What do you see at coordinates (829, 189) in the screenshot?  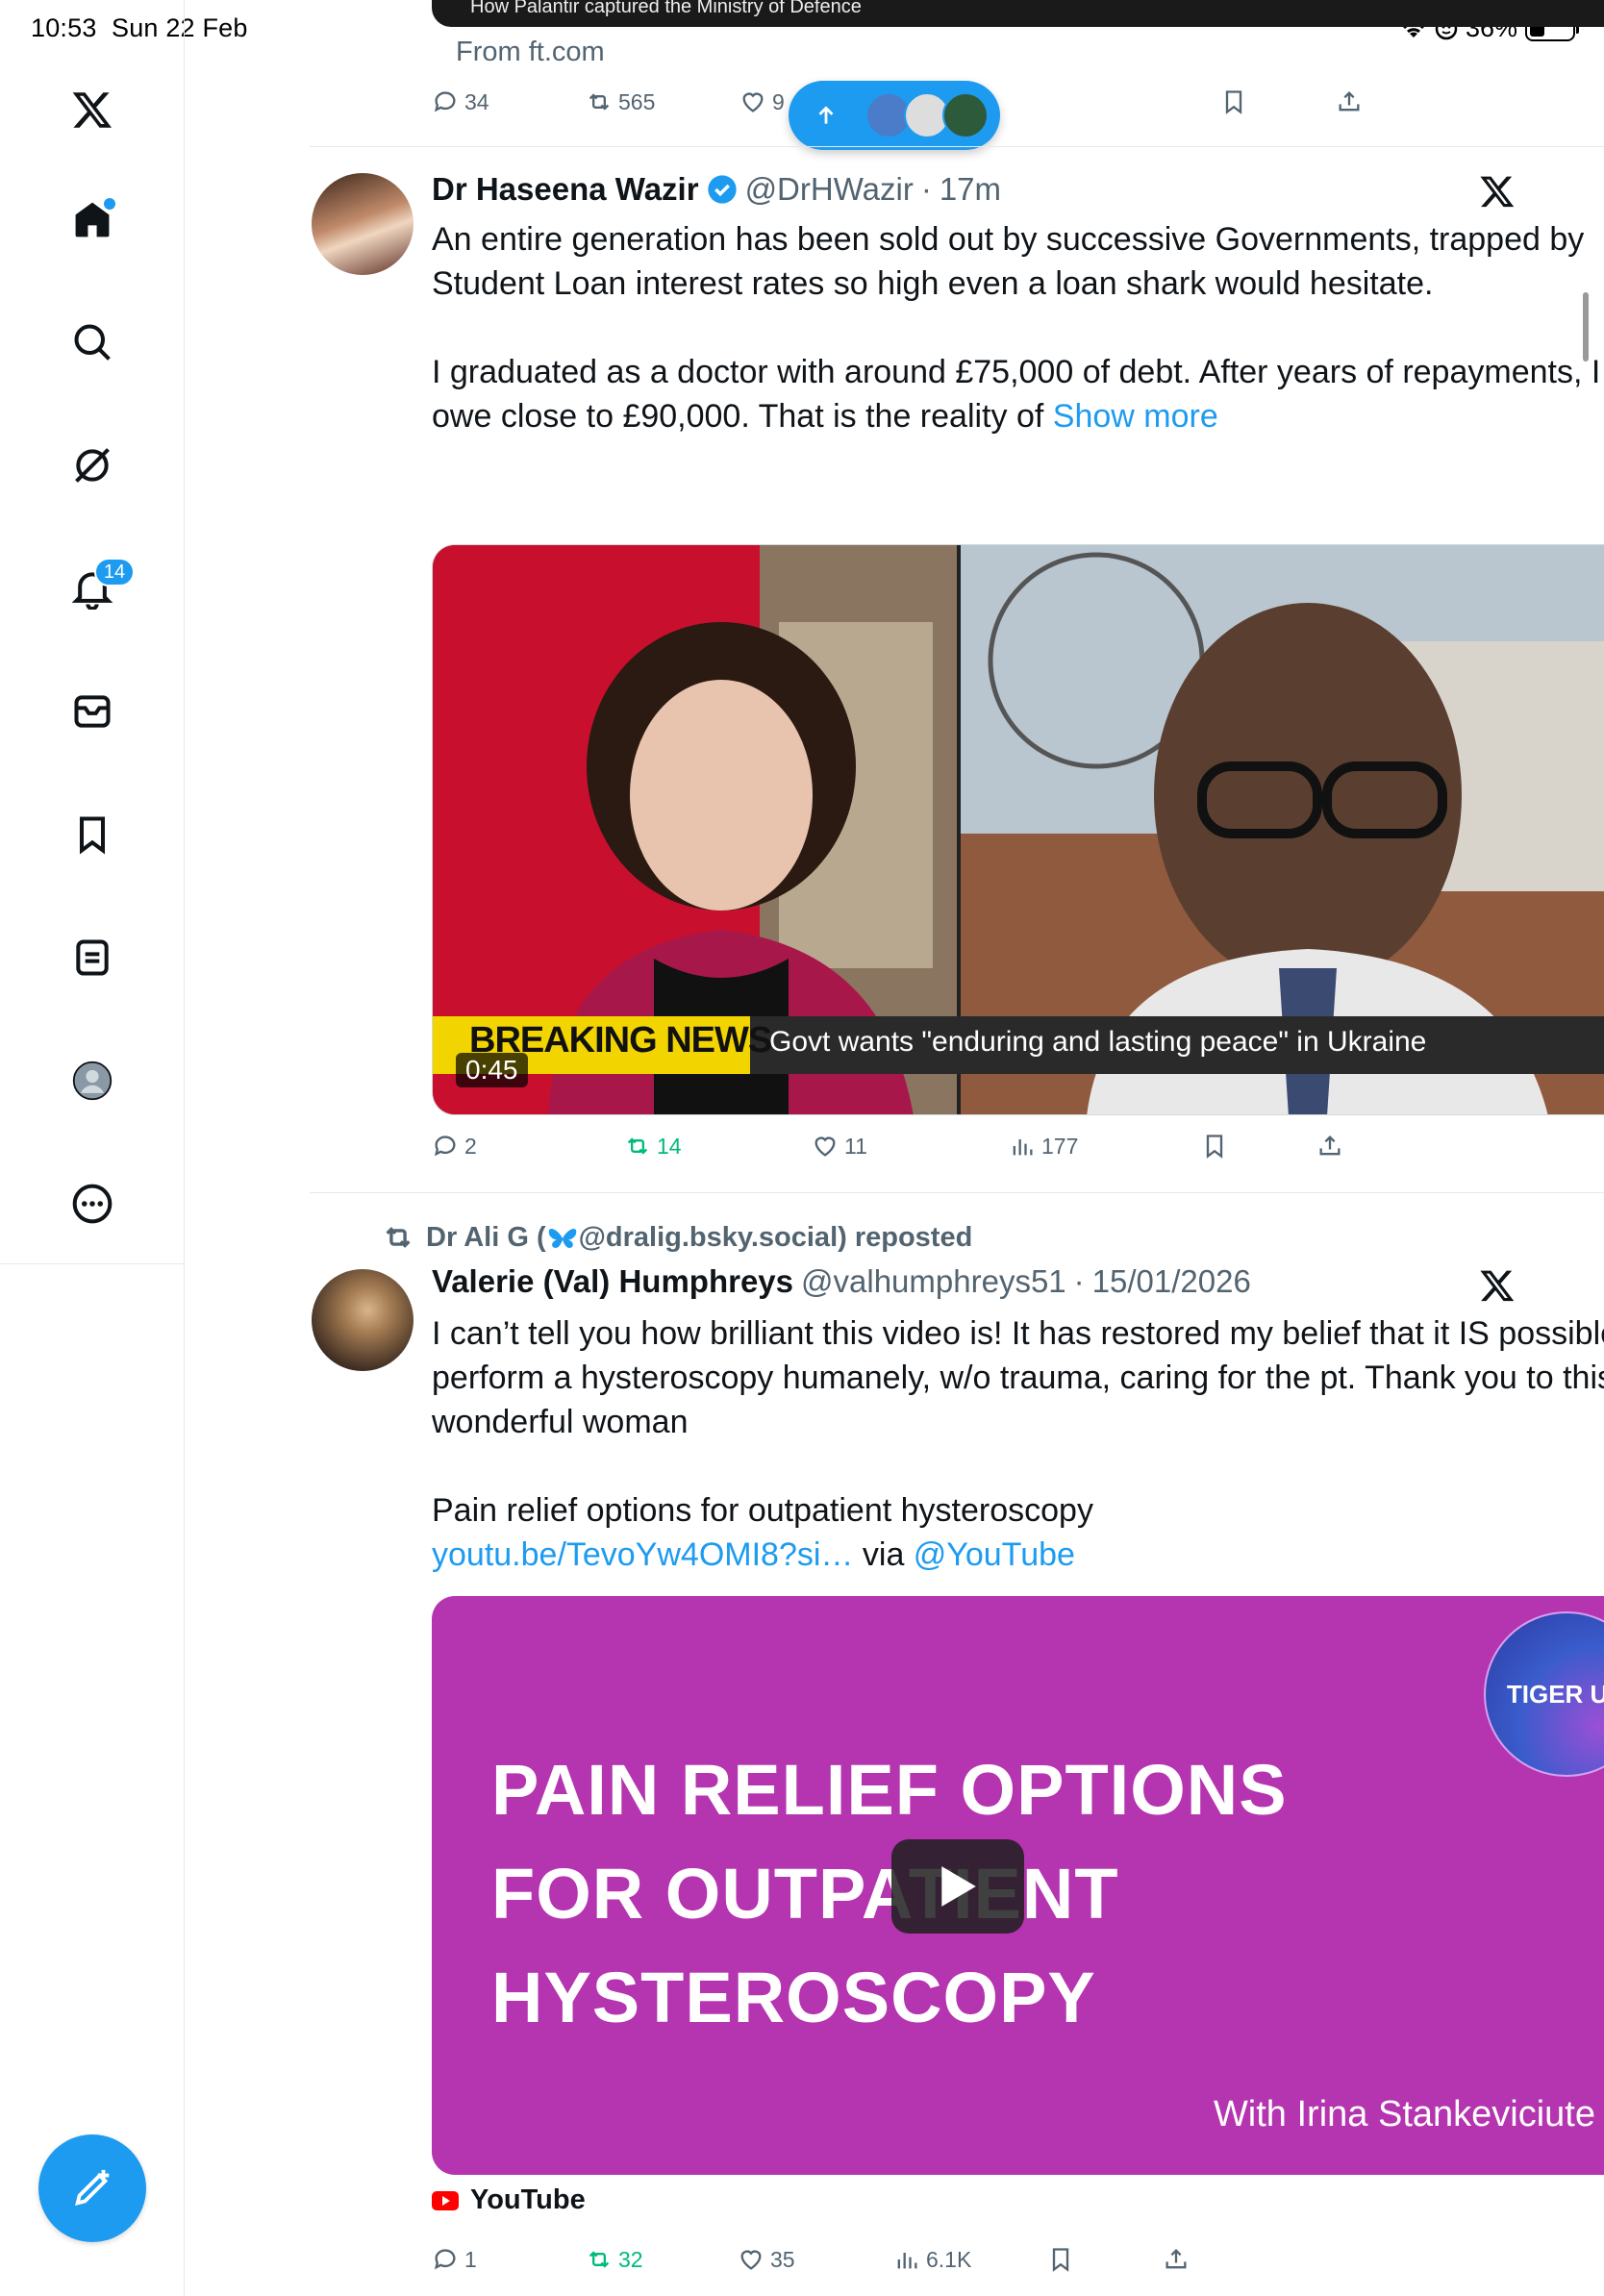 I see `author-handle: @DrHWazir` at bounding box center [829, 189].